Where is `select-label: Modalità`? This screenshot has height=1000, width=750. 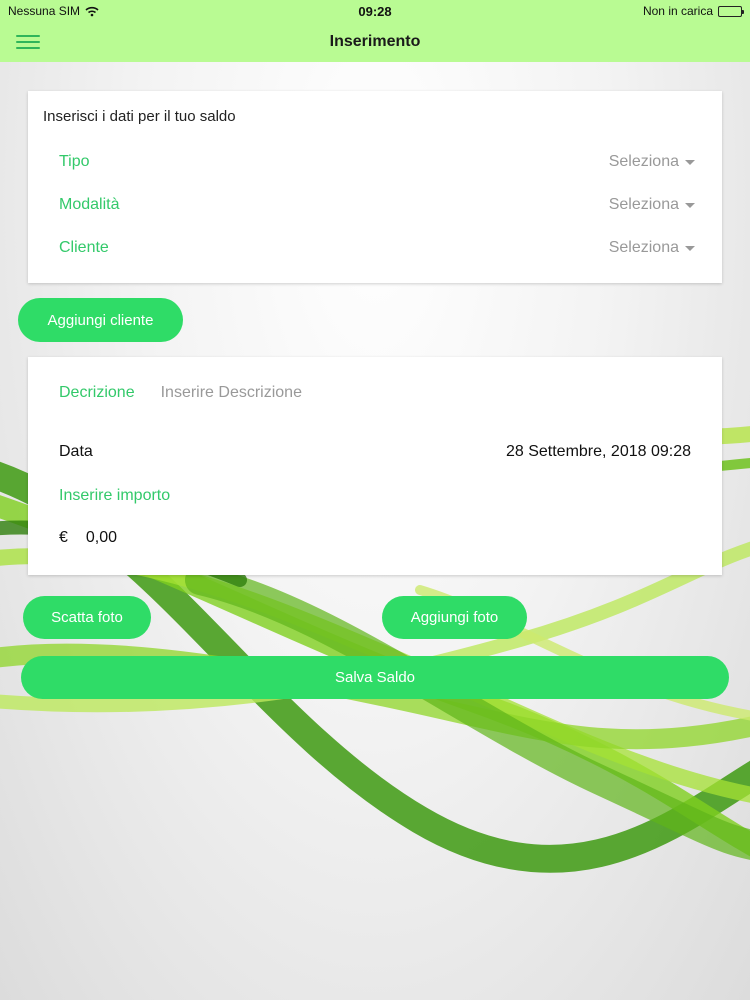
select-label: Modalità is located at coordinates (89, 204).